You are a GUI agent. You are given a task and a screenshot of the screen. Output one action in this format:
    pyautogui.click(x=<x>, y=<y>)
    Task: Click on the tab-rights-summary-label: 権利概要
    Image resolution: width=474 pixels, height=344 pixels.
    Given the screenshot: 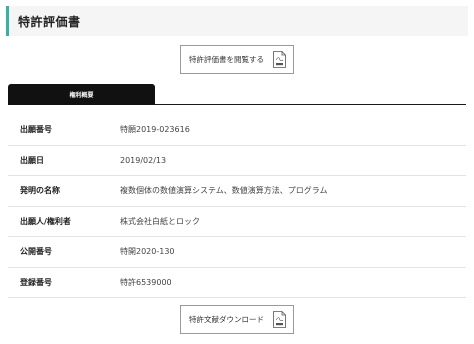 What is the action you would take?
    pyautogui.click(x=81, y=95)
    